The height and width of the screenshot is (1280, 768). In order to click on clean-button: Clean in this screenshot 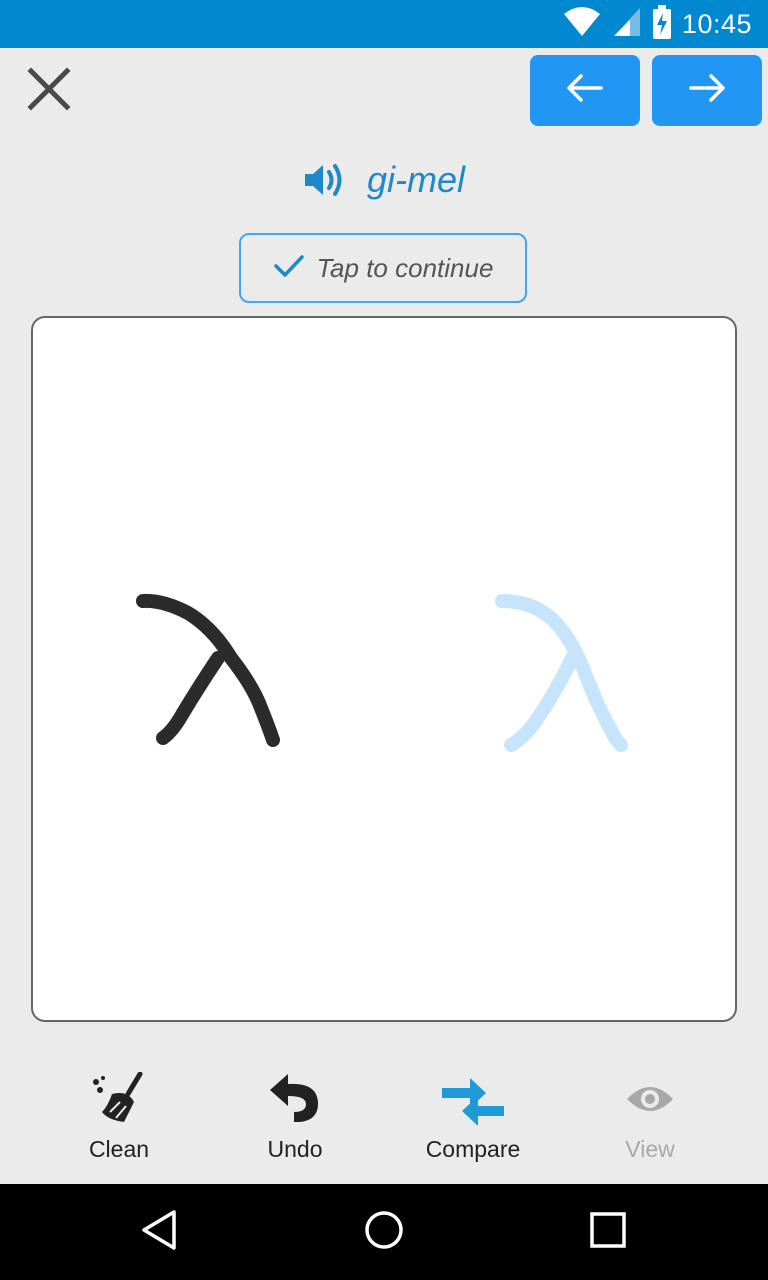, I will do `click(119, 1120)`.